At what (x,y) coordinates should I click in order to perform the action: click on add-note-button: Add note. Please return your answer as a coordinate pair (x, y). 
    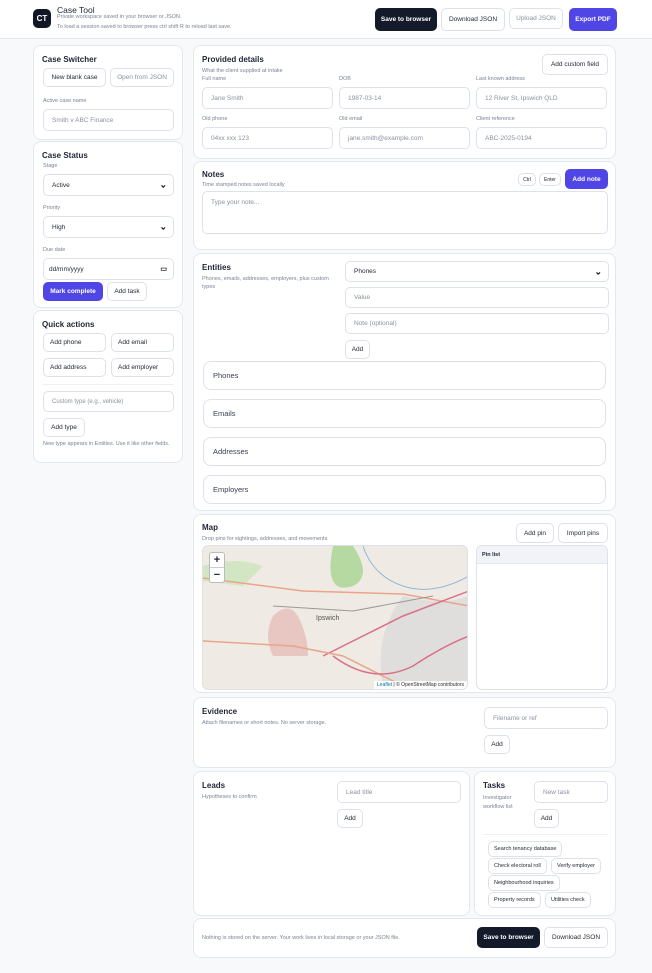
    Looking at the image, I should click on (586, 179).